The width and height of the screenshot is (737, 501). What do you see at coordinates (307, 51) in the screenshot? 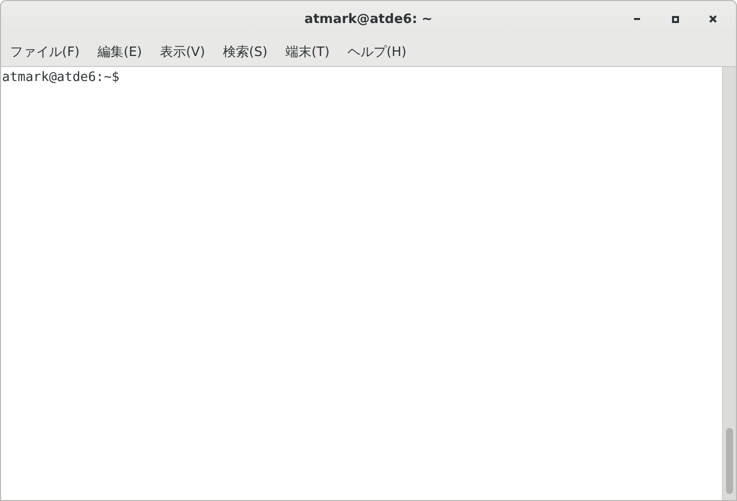
I see `menu-item: 端末(T)` at bounding box center [307, 51].